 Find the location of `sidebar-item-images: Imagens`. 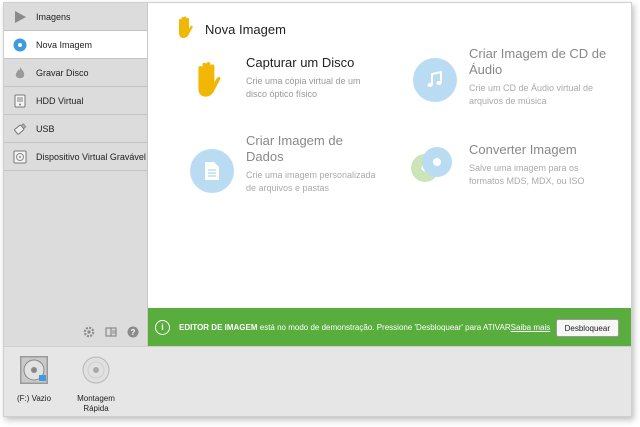

sidebar-item-images: Imagens is located at coordinates (75, 17).